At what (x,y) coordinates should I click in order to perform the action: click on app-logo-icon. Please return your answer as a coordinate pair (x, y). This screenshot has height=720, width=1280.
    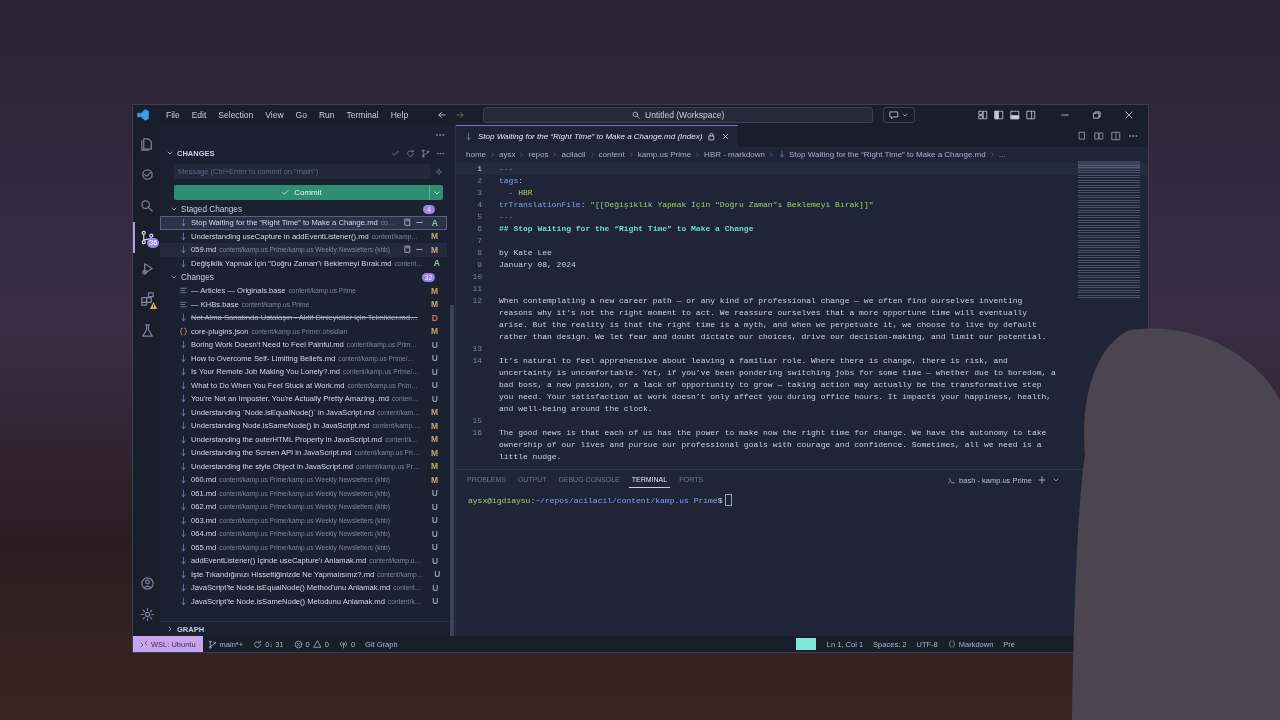
    Looking at the image, I should click on (143, 115).